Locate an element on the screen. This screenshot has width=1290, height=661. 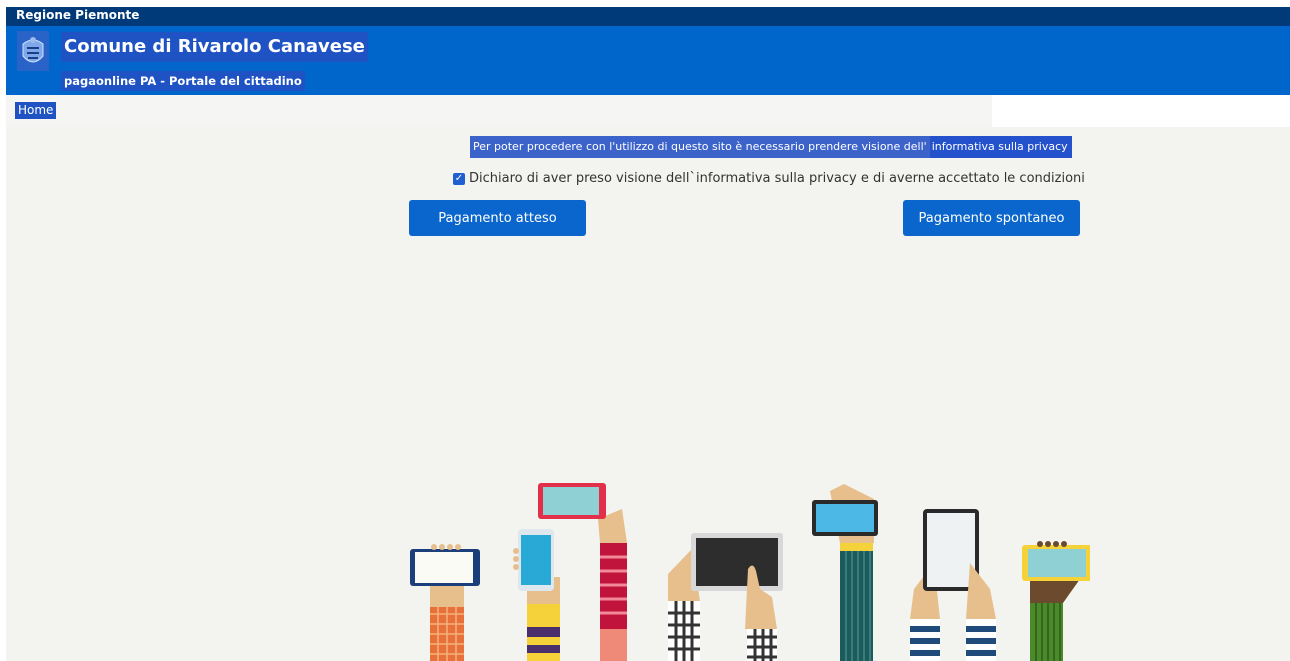
hands-with-devices-illustration is located at coordinates (750, 572).